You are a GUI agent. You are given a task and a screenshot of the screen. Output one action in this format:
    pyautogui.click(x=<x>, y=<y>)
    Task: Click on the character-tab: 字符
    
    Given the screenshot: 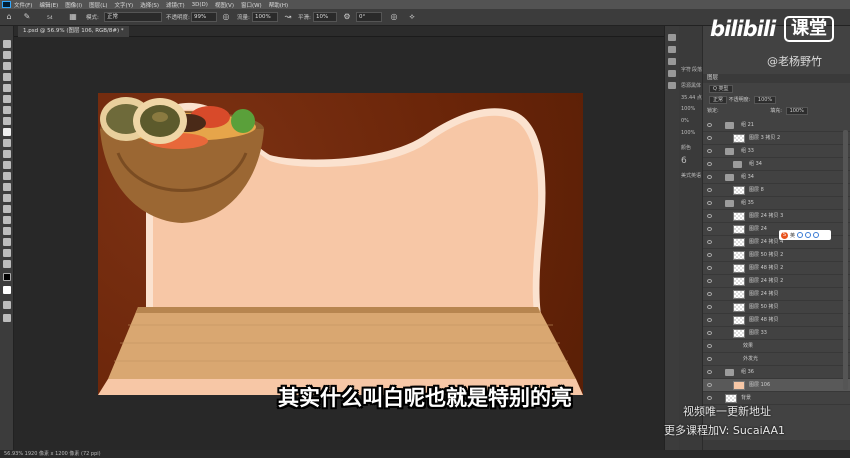 What is the action you would take?
    pyautogui.click(x=686, y=69)
    